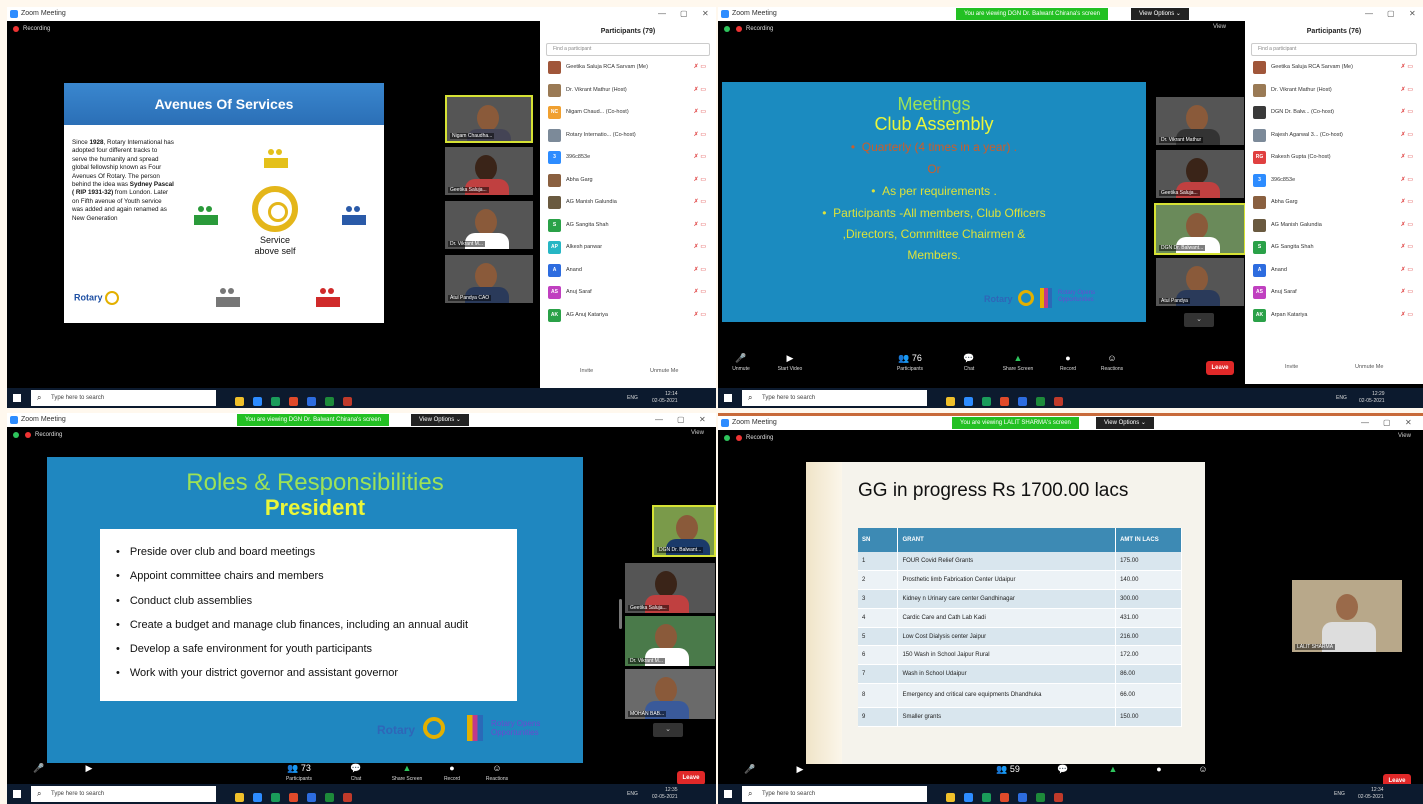 The height and width of the screenshot is (804, 1423). What do you see at coordinates (741, 362) in the screenshot?
I see `unmute-button: 🎤 Unmute` at bounding box center [741, 362].